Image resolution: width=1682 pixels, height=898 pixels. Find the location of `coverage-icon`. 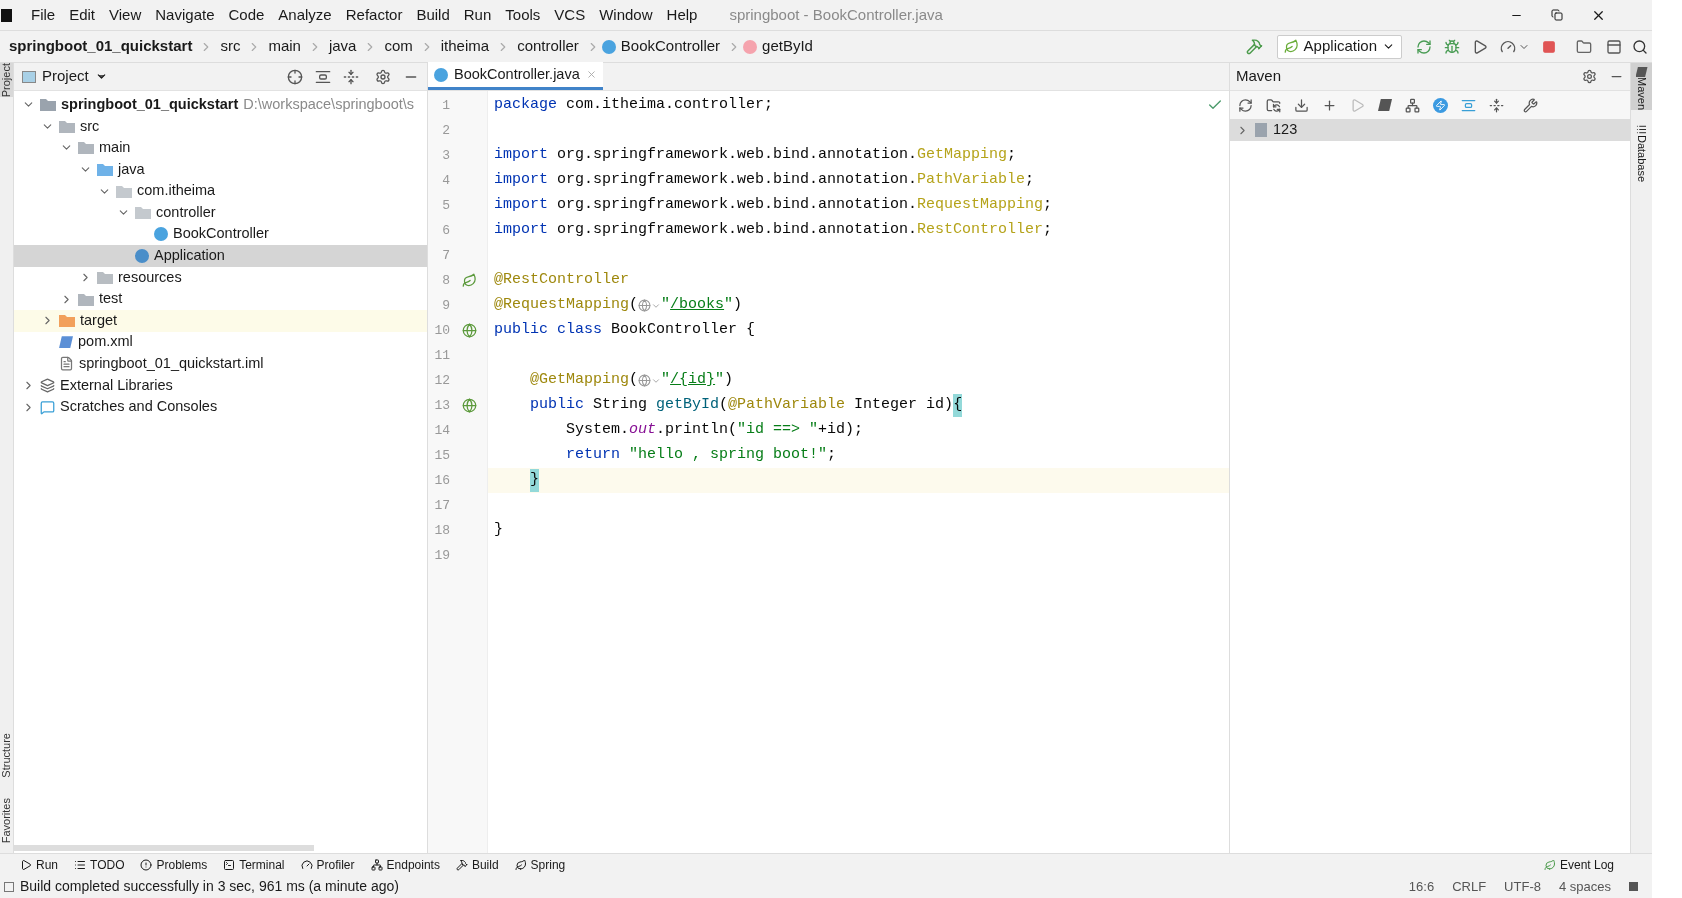

coverage-icon is located at coordinates (1480, 46).